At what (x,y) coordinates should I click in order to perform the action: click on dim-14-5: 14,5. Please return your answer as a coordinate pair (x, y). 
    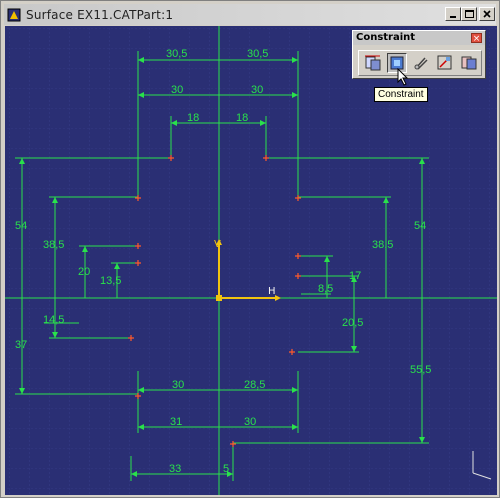
    Looking at the image, I should click on (53, 320).